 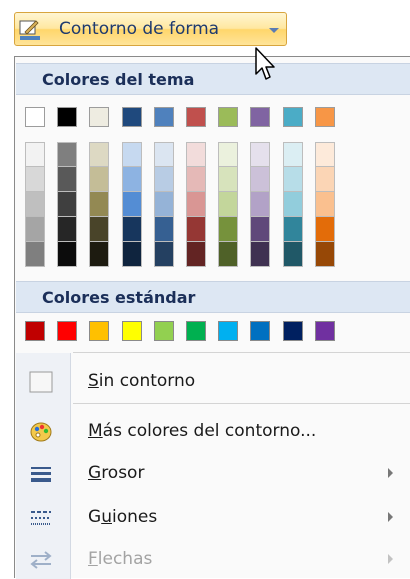 I want to click on menu-item: Sin contorno, so click(x=213, y=381).